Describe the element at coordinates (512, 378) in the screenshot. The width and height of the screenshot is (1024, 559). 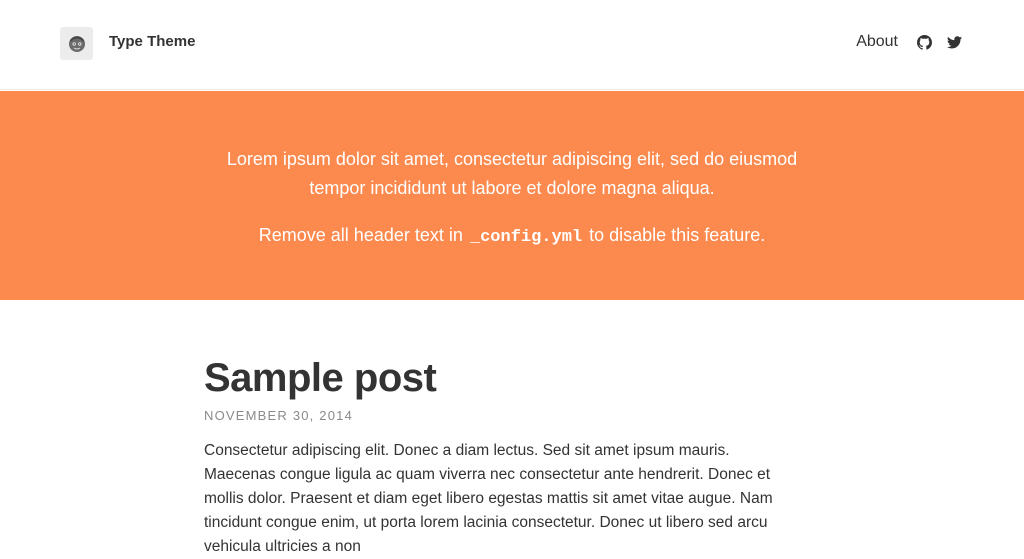
I see `post-title: Sample post` at that location.